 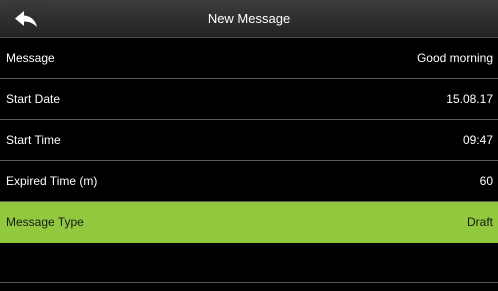 I want to click on row-value: 15.08.17, so click(x=469, y=99).